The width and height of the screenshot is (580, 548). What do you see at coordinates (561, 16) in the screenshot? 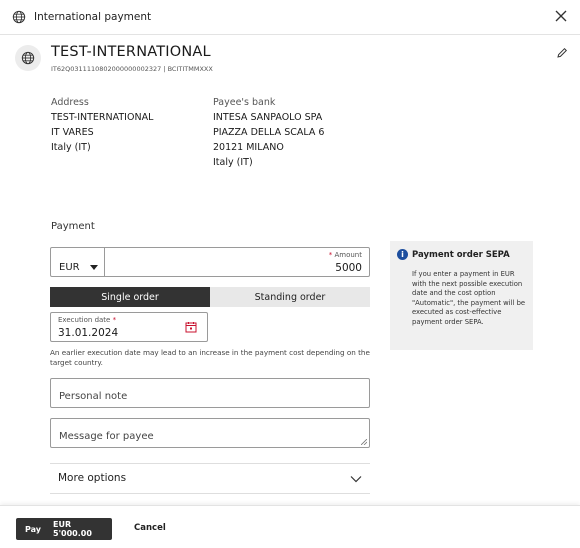
I see `close-icon` at bounding box center [561, 16].